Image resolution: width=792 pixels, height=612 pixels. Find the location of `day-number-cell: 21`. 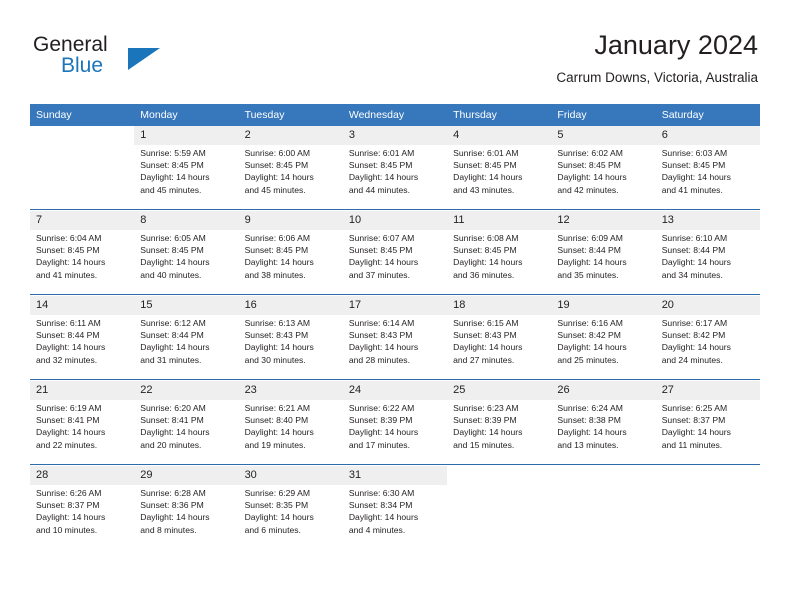

day-number-cell: 21 is located at coordinates (82, 390).